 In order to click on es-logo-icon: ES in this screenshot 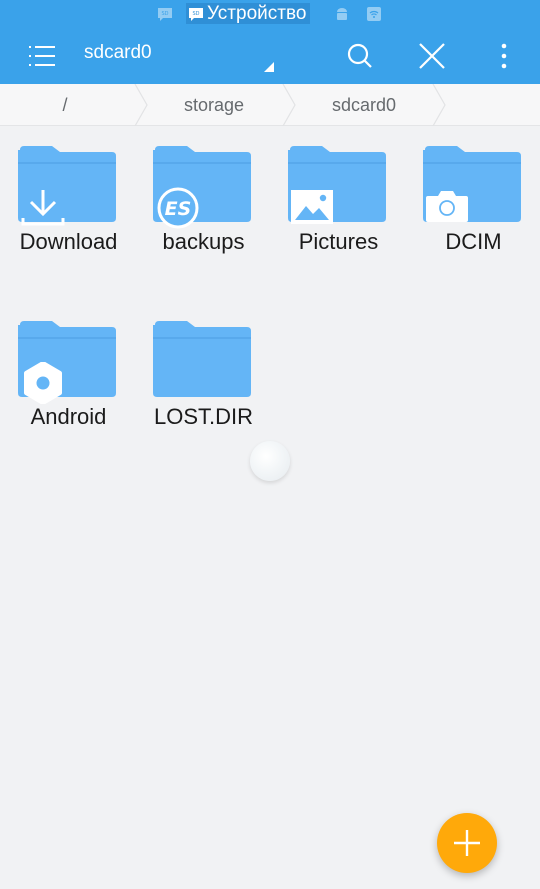, I will do `click(178, 208)`.